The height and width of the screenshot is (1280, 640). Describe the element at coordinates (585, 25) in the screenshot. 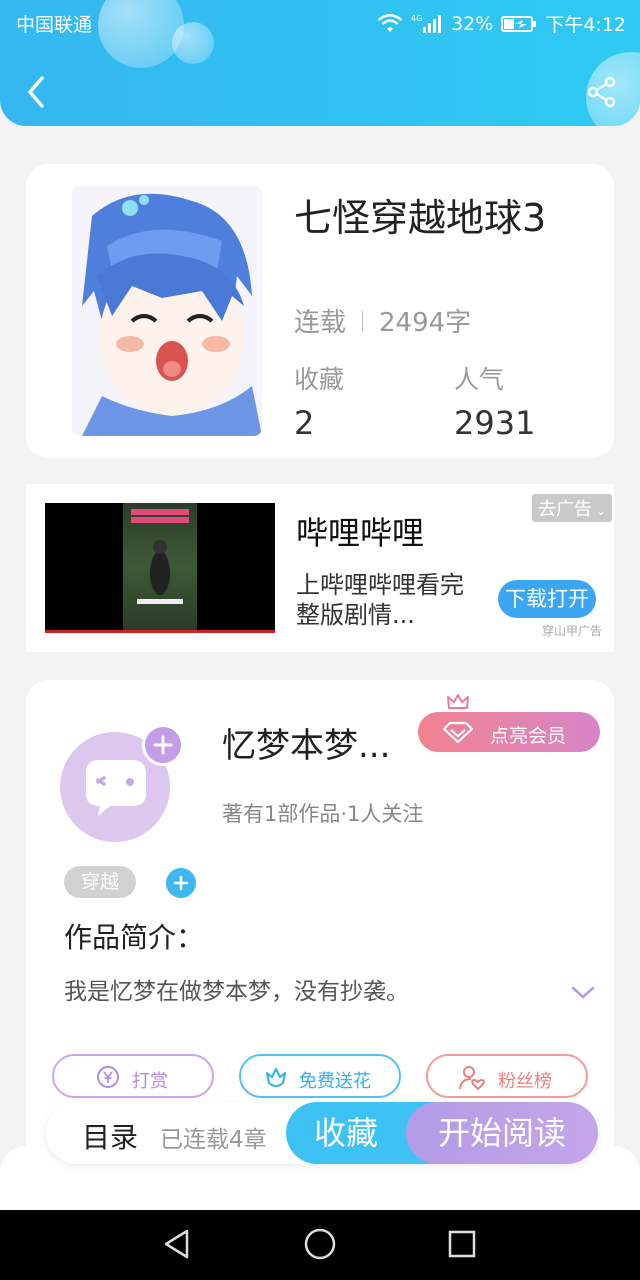

I see `clock: 下午4:12` at that location.